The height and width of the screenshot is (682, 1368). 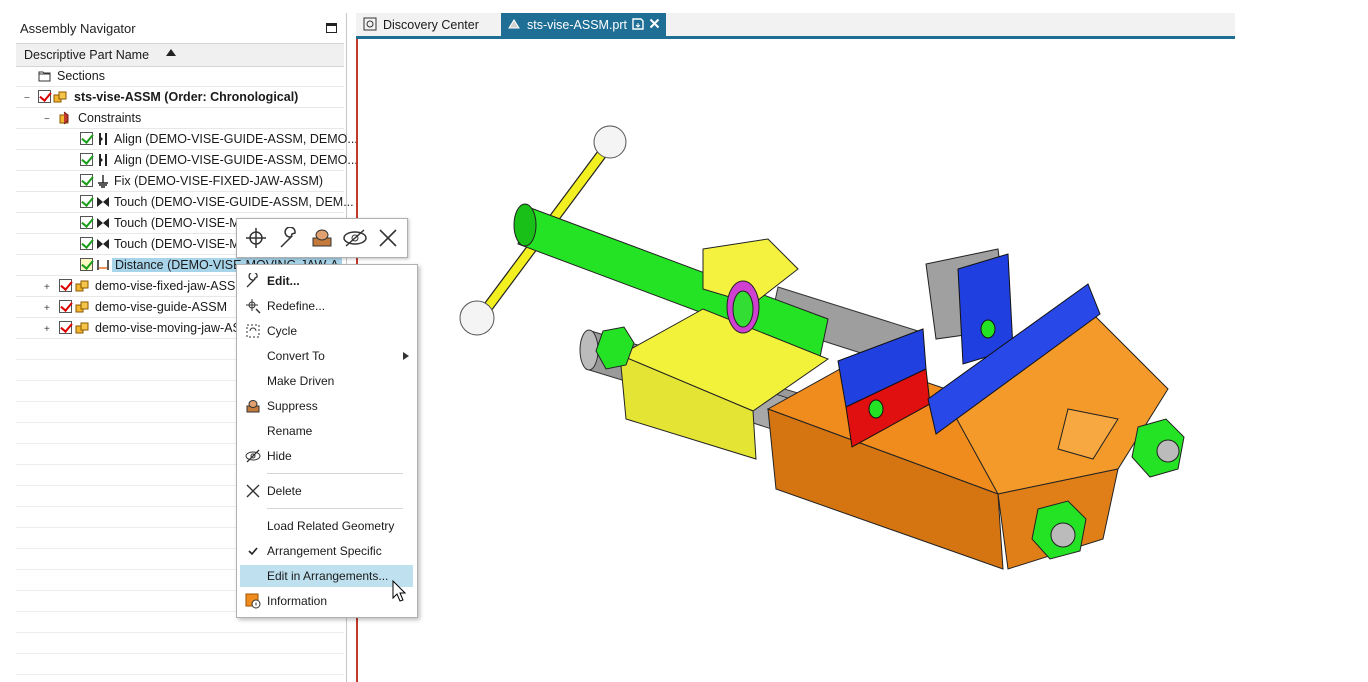 I want to click on menu-item-information: Information, so click(x=326, y=601).